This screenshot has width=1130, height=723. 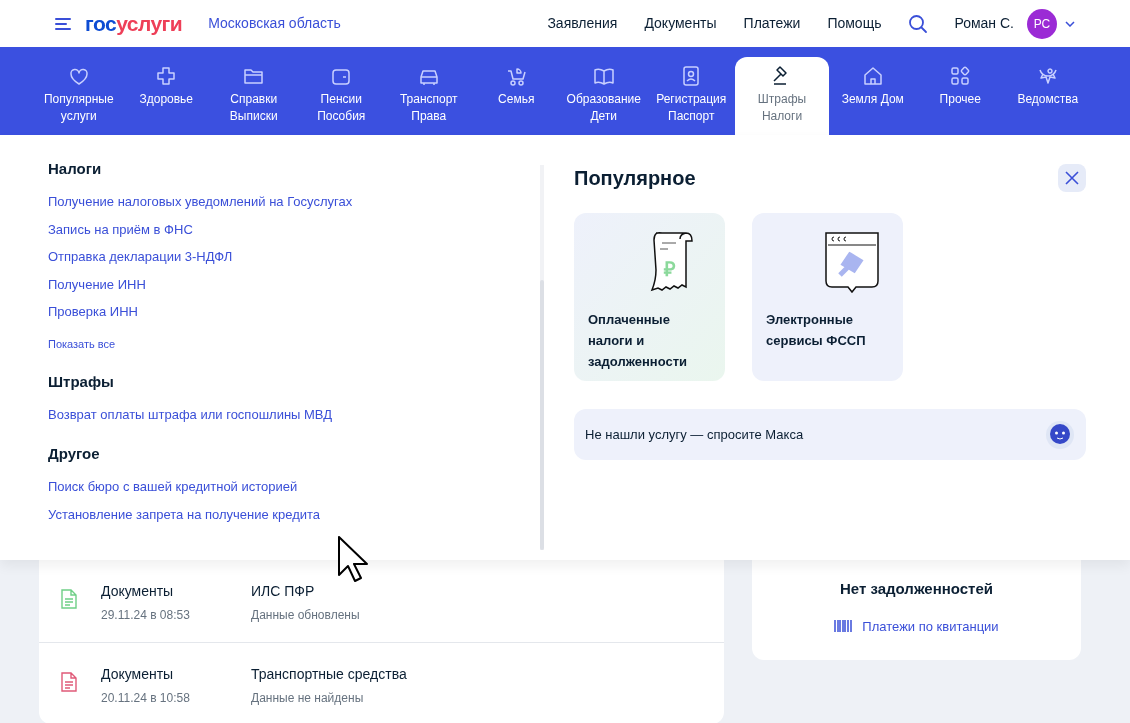 What do you see at coordinates (1070, 23) in the screenshot?
I see `chevron-down-icon` at bounding box center [1070, 23].